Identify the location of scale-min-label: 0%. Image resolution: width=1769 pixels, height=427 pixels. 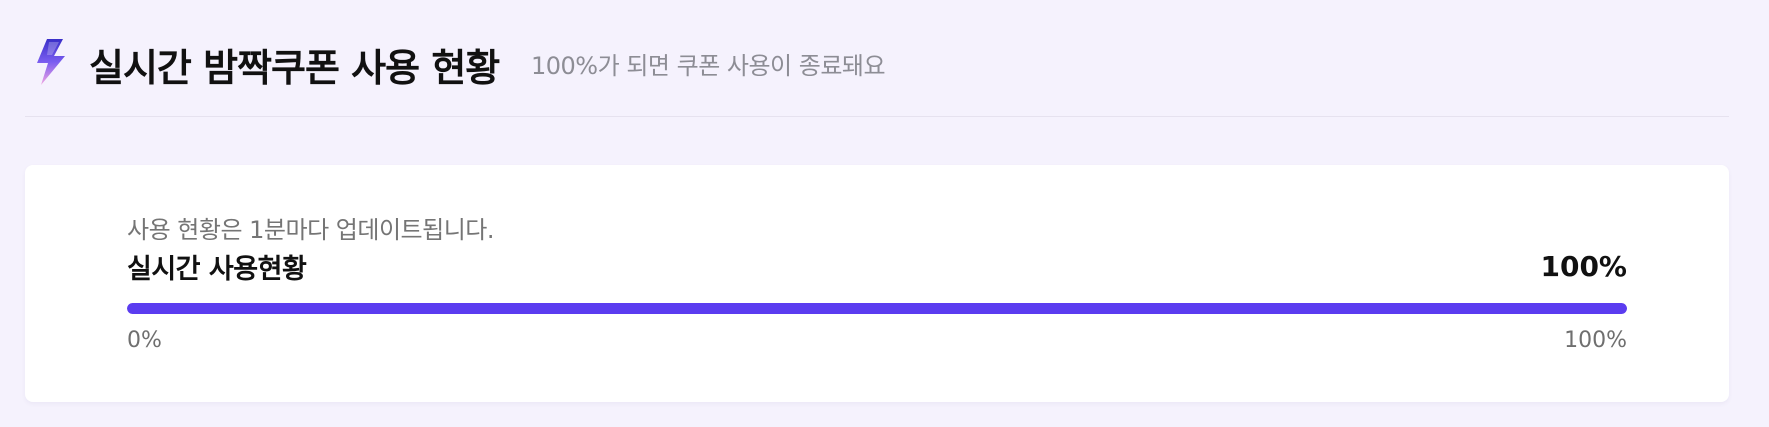
(144, 340).